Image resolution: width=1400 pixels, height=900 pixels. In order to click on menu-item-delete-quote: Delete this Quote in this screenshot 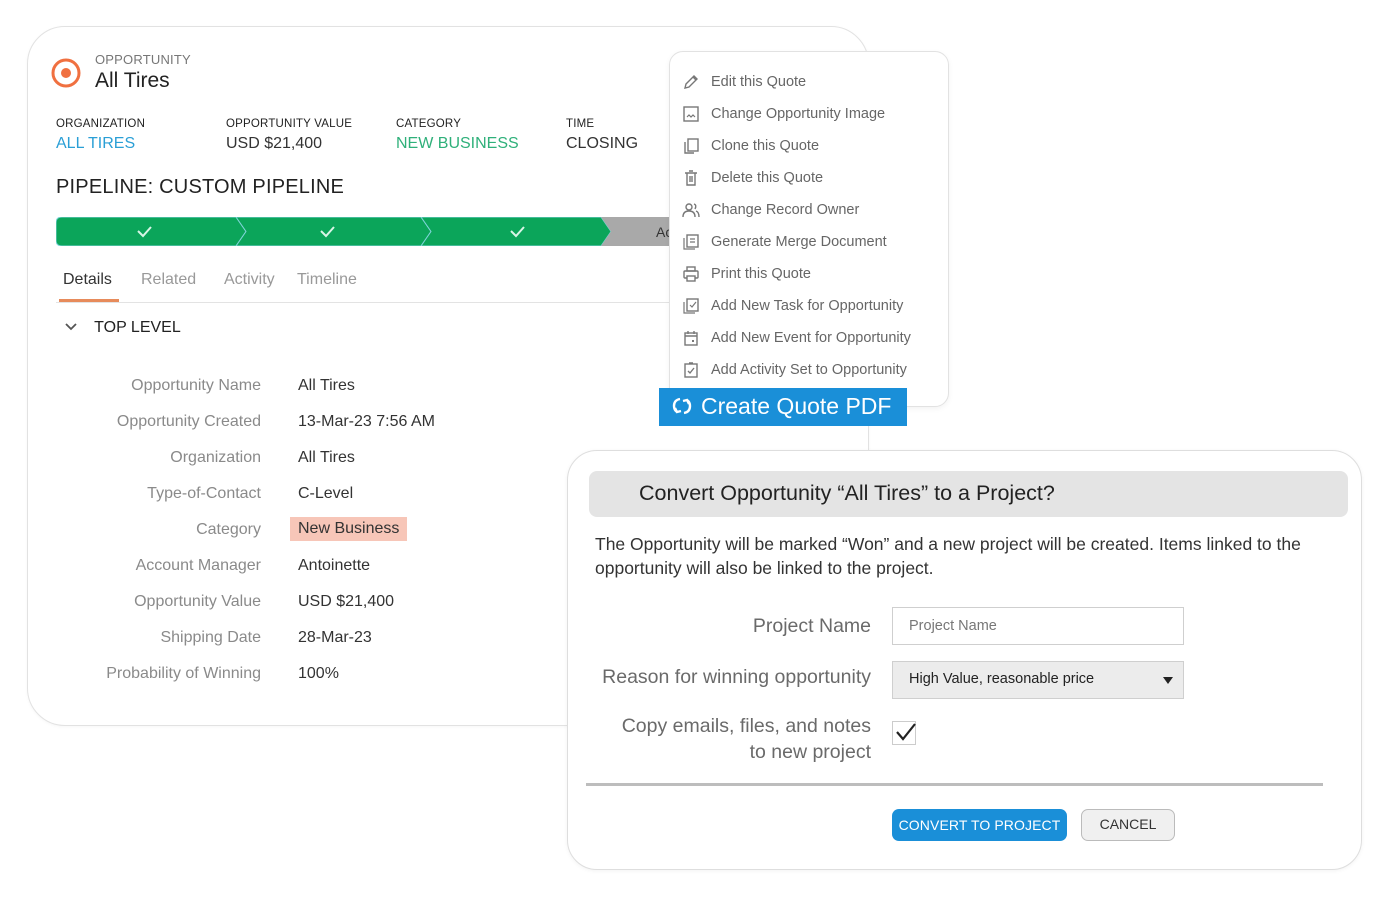, I will do `click(812, 179)`.